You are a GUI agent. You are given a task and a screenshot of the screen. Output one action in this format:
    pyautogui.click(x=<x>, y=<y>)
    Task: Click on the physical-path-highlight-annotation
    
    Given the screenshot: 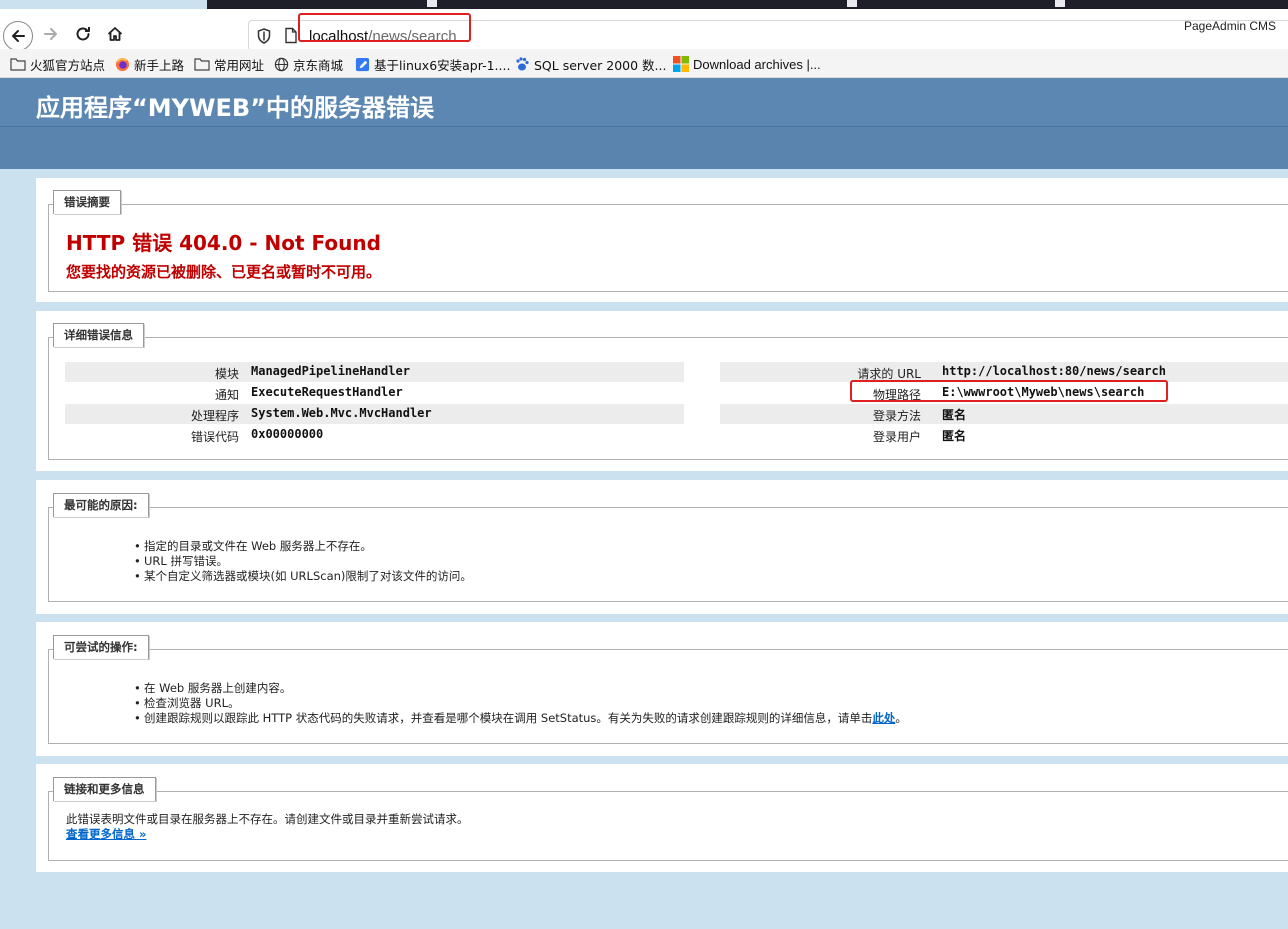 What is the action you would take?
    pyautogui.click(x=1009, y=391)
    